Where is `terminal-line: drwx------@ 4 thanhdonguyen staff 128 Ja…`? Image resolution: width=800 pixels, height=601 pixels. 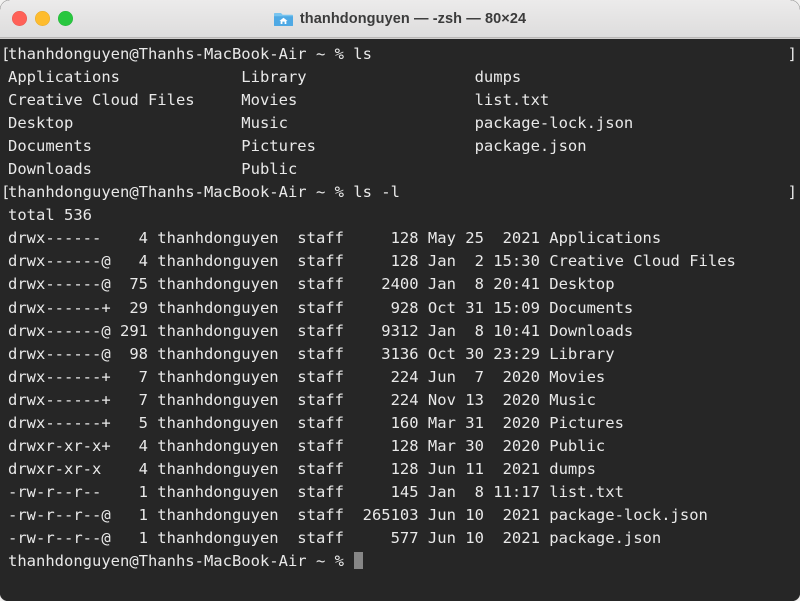
terminal-line: drwx------@ 4 thanhdonguyen staff 128 Ja… is located at coordinates (372, 261).